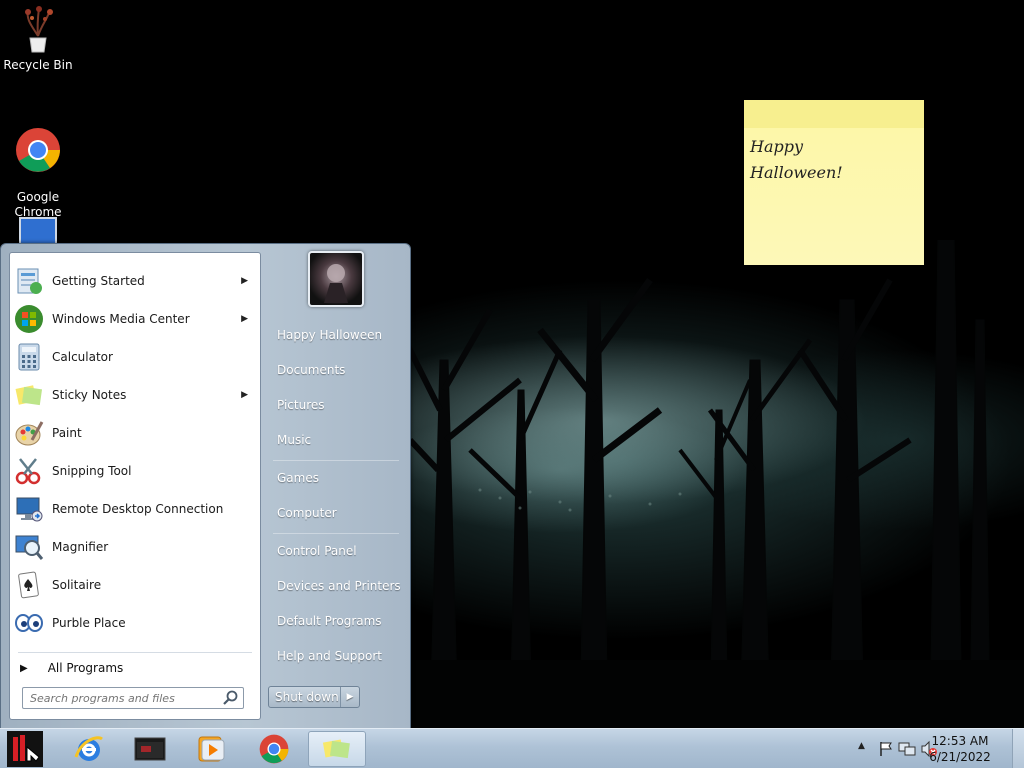 The height and width of the screenshot is (768, 1024). I want to click on user-avatar, so click(336, 279).